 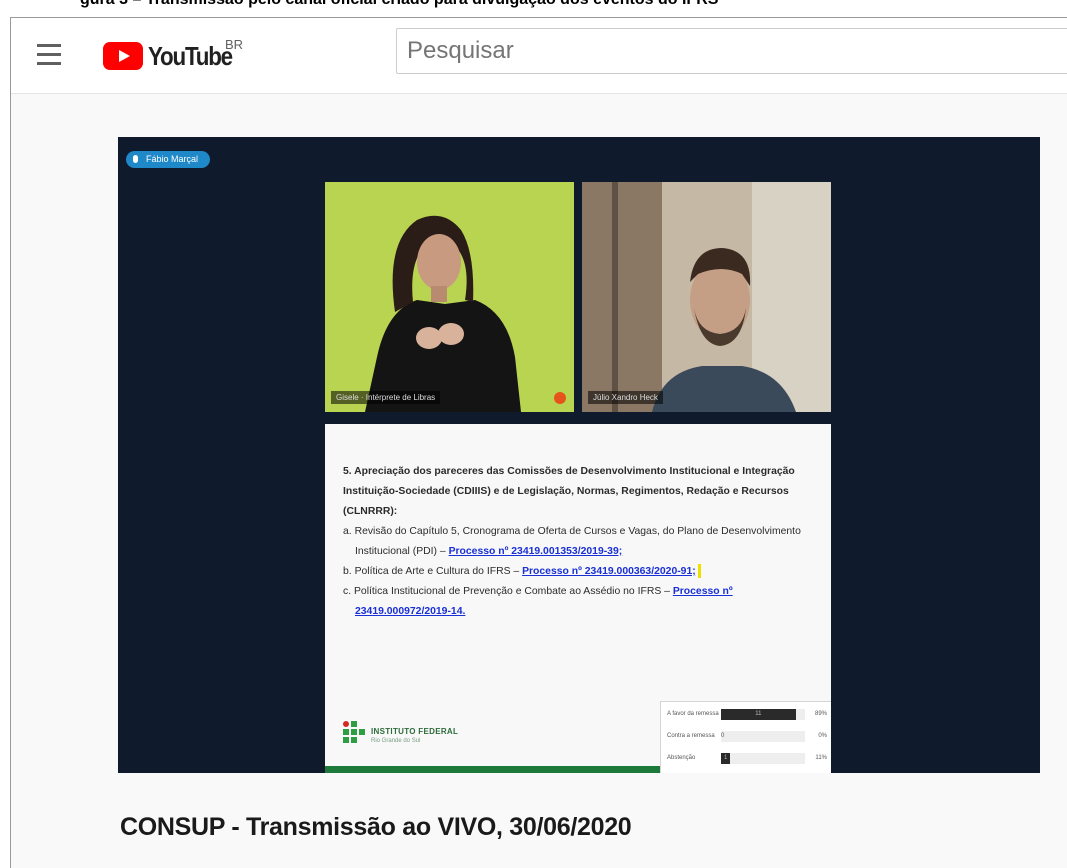 I want to click on poll-row: Abstenção 1 11%, so click(x=746, y=759).